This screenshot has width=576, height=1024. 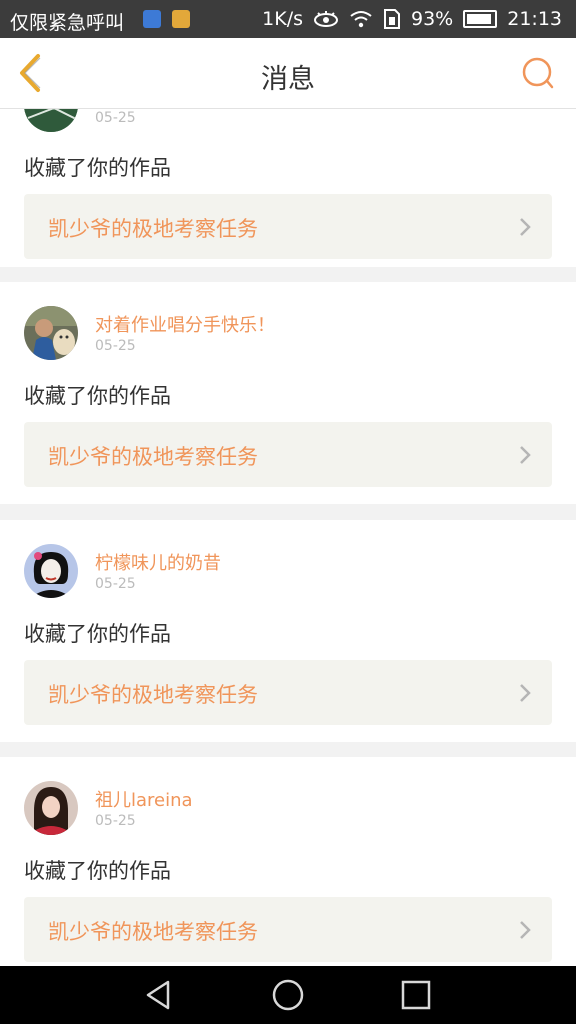 What do you see at coordinates (181, 19) in the screenshot?
I see `lock-app-icon` at bounding box center [181, 19].